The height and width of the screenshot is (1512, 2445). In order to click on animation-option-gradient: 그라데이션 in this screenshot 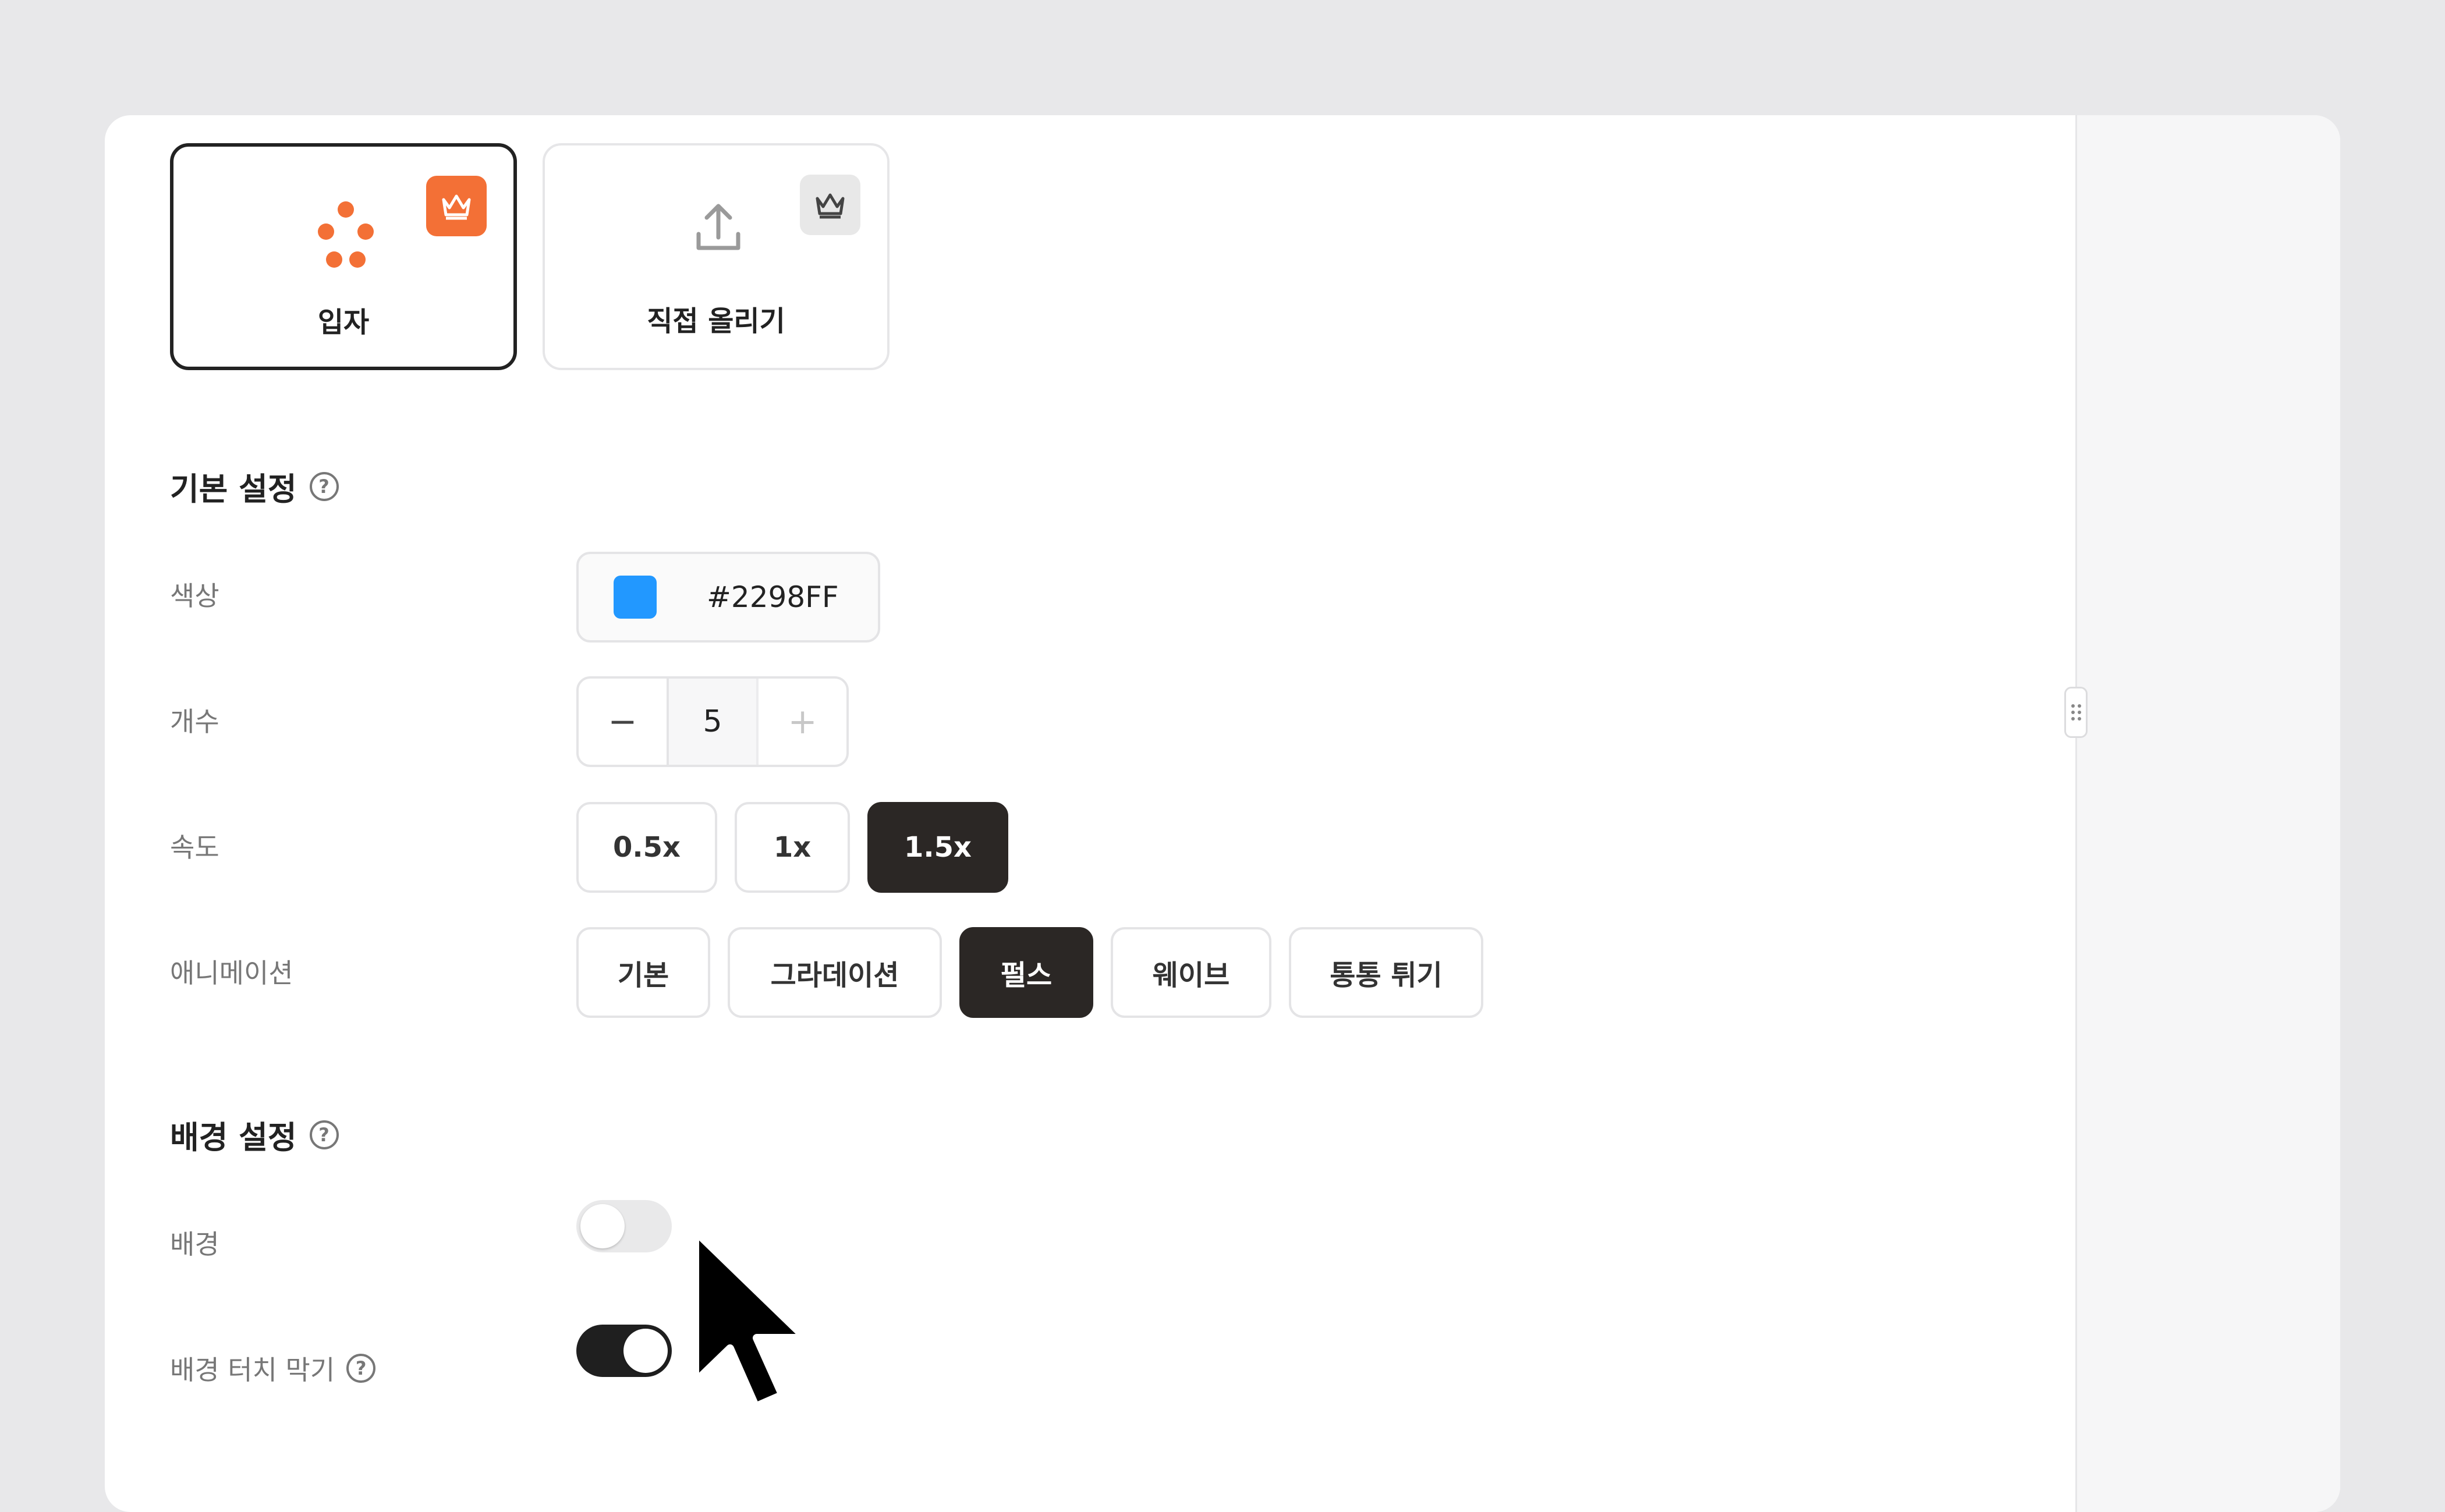, I will do `click(835, 972)`.